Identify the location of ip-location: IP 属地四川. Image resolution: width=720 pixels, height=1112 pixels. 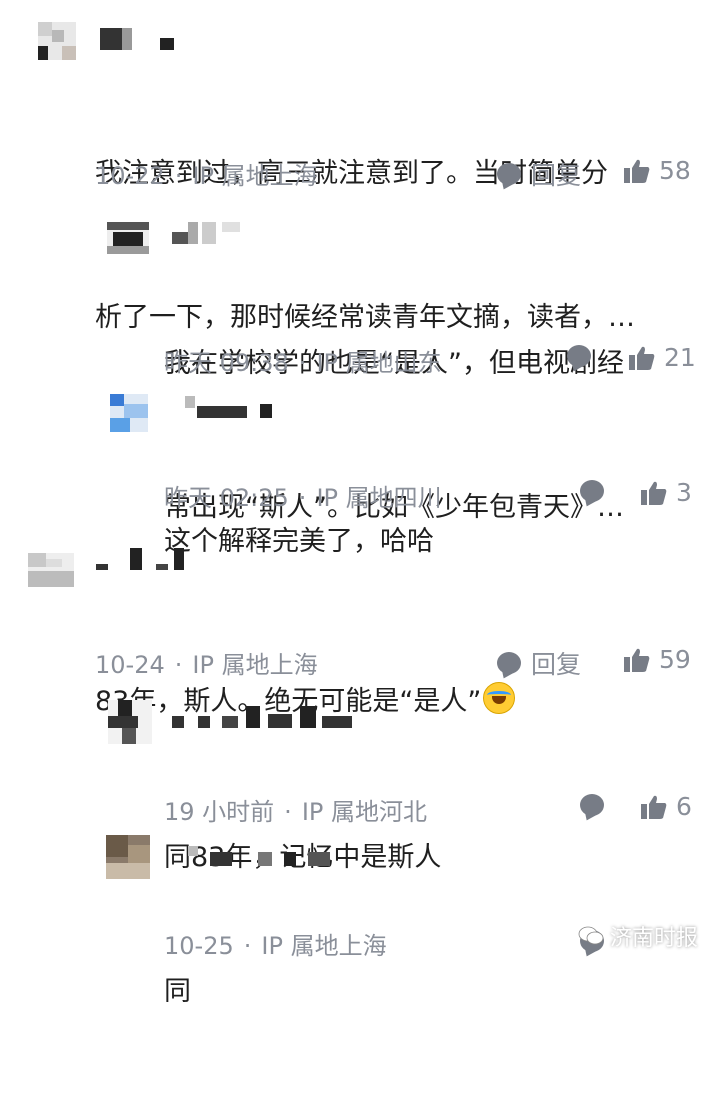
(379, 498).